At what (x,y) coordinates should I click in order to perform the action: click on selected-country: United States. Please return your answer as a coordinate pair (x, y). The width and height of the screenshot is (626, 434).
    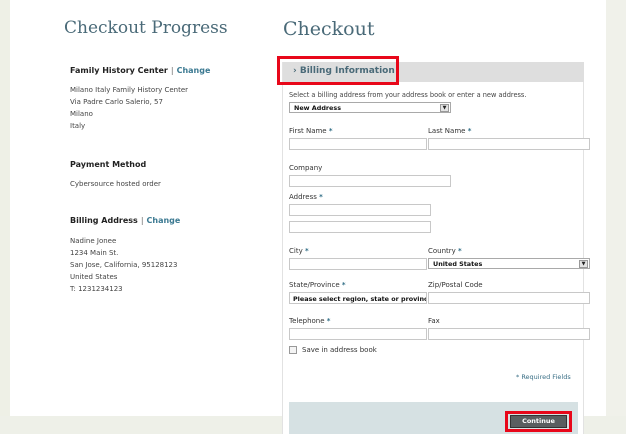
    Looking at the image, I should click on (458, 264).